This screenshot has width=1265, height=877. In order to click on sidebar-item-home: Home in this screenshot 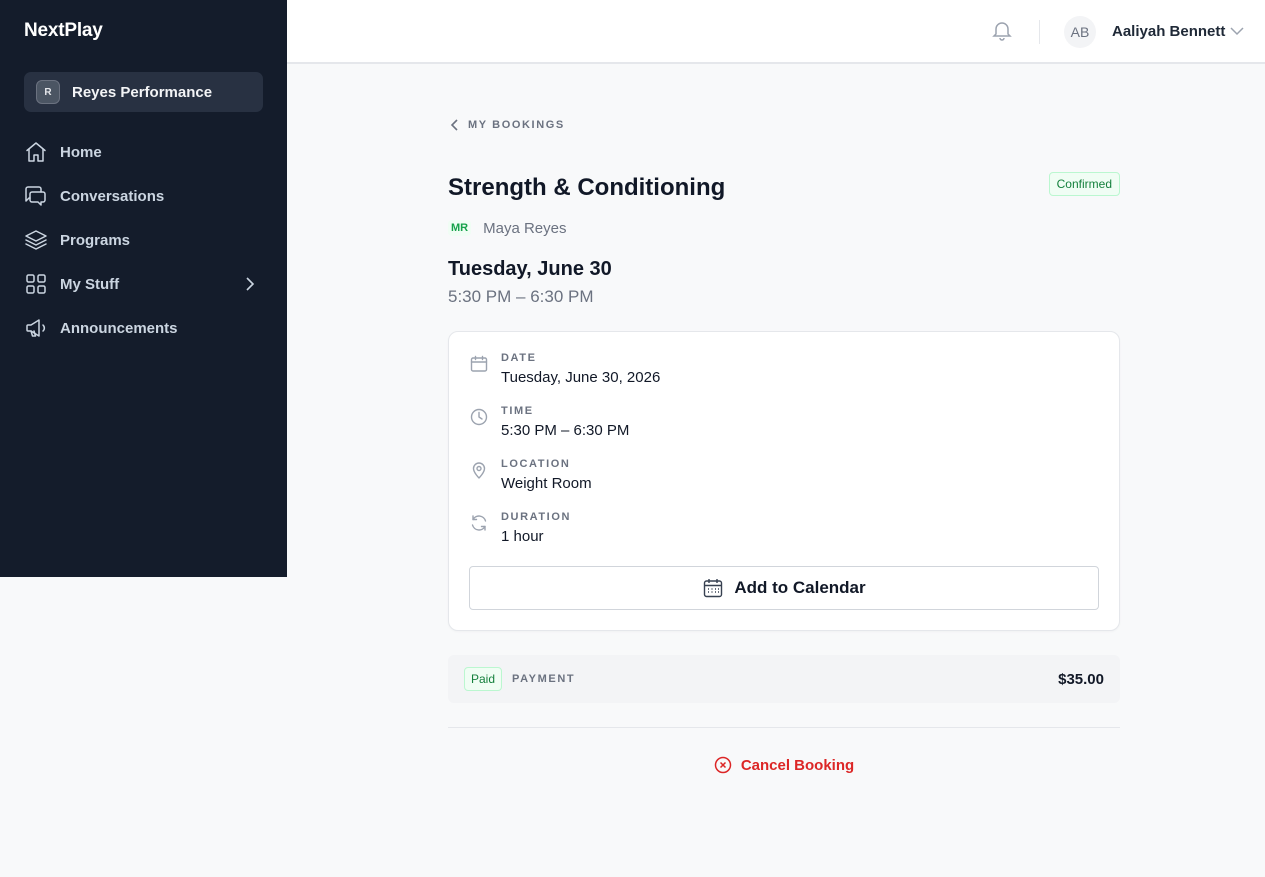, I will do `click(144, 152)`.